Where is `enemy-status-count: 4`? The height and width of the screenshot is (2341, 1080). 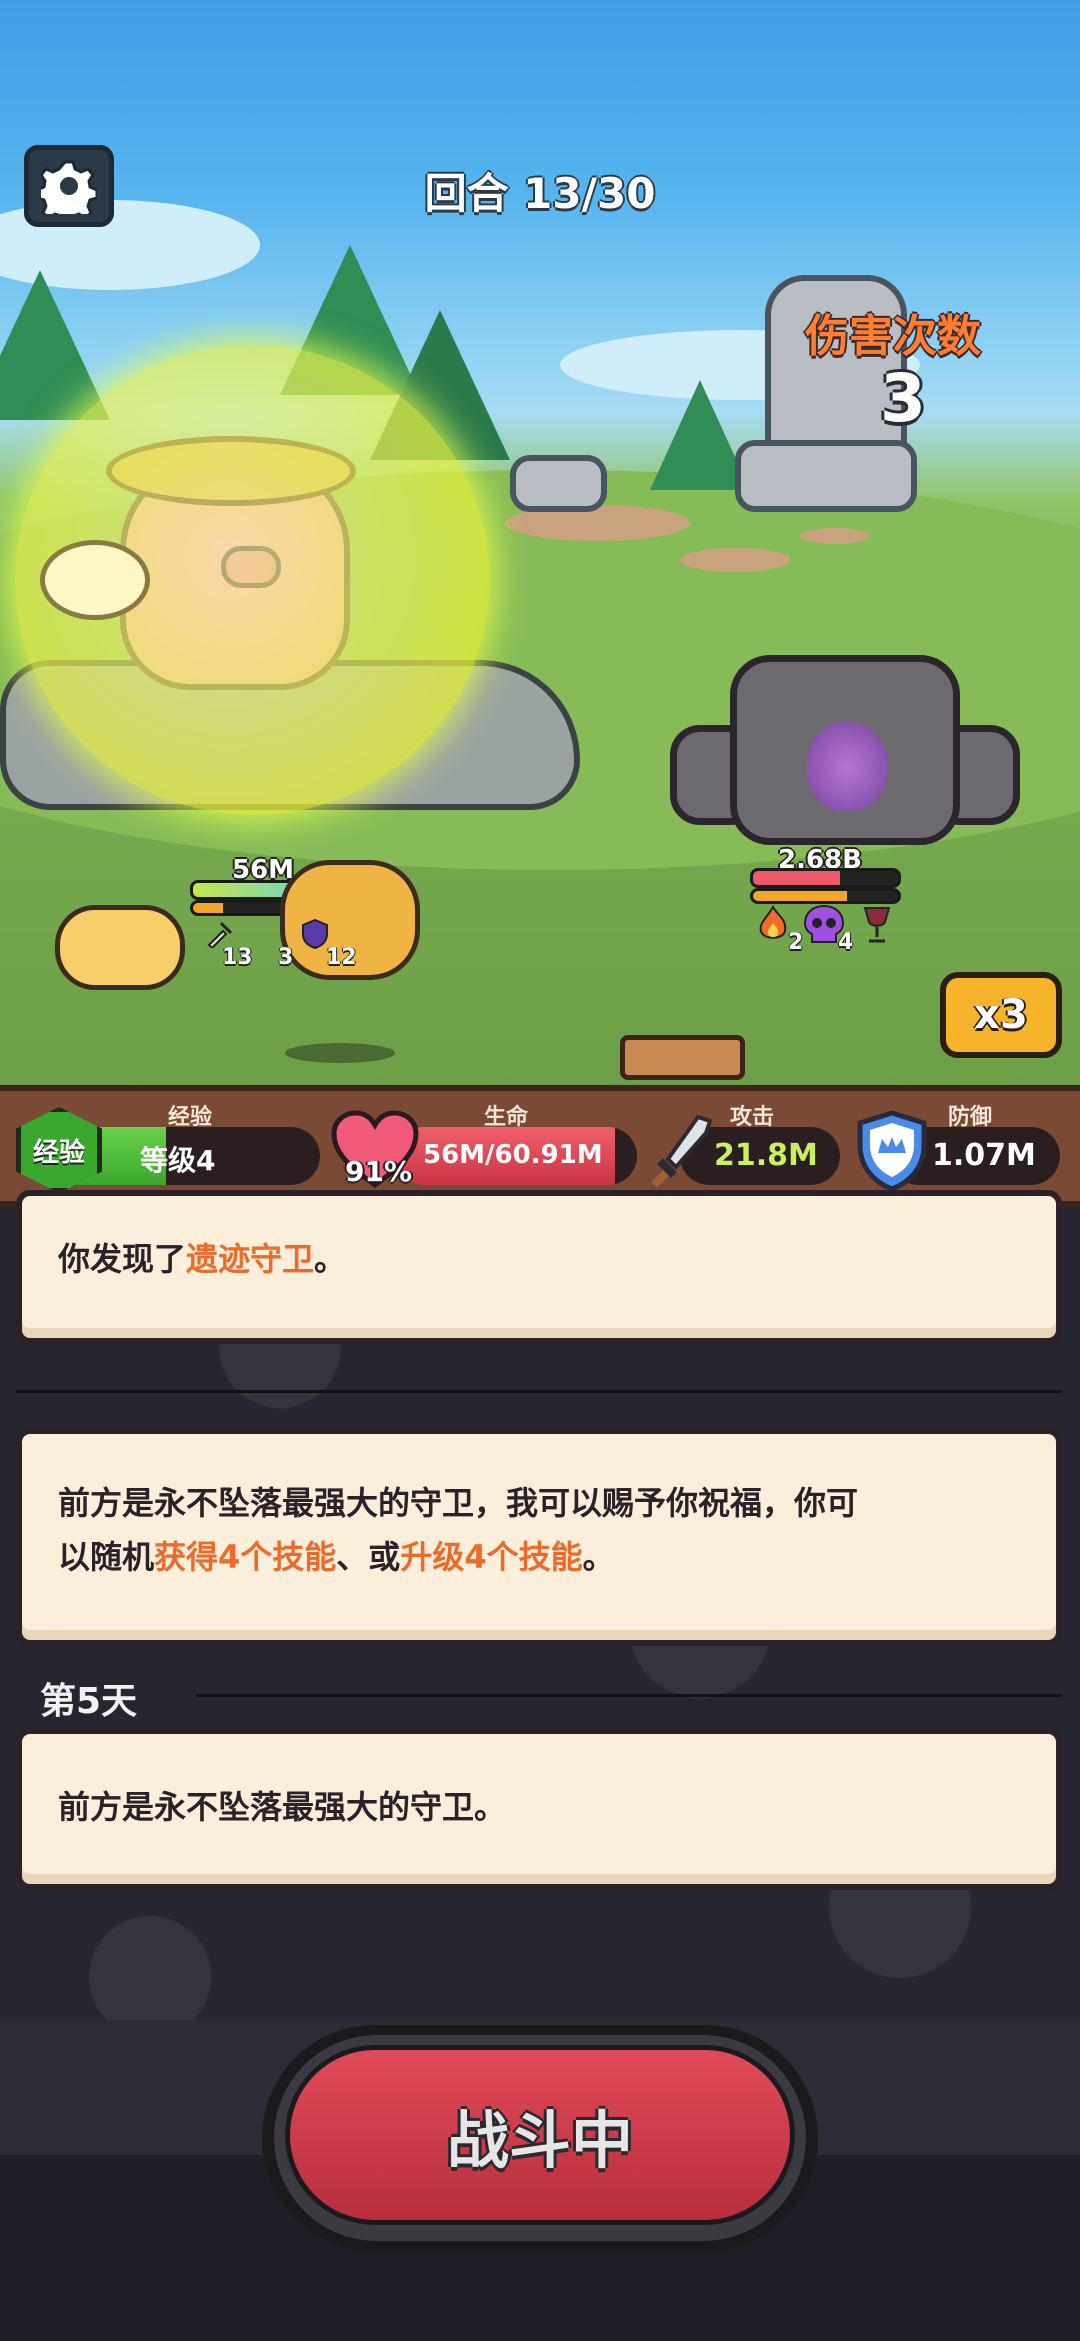 enemy-status-count: 4 is located at coordinates (846, 942).